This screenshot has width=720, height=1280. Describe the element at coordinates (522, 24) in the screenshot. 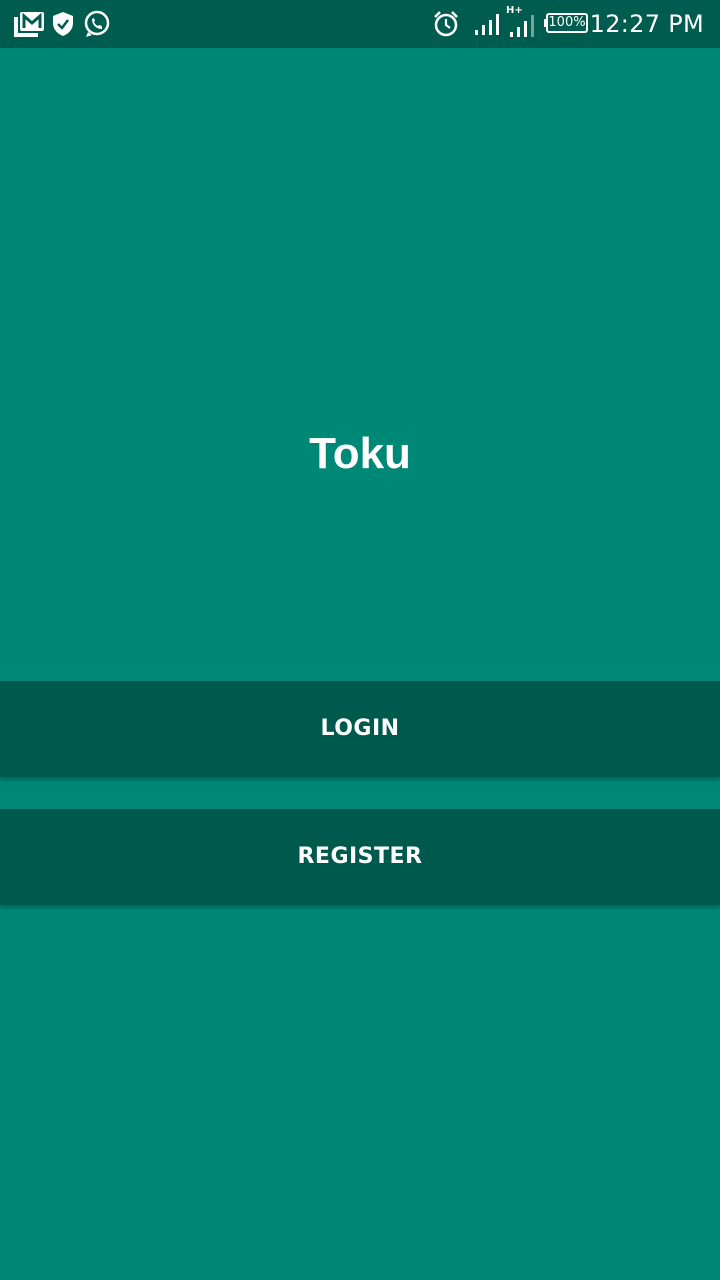

I see `signal-h-plus-icon: H+` at that location.